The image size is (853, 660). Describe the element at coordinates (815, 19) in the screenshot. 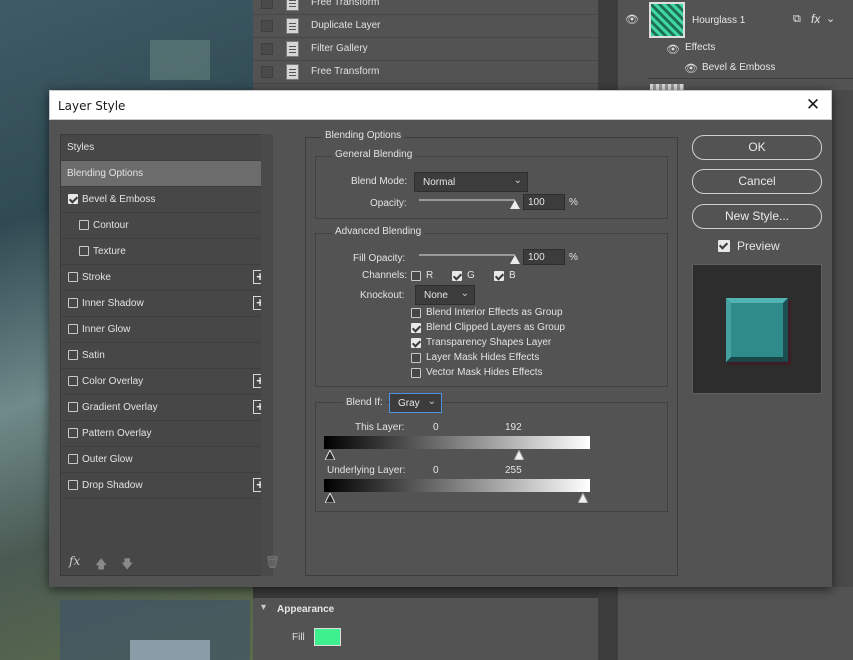

I see `fx-icon: fx` at that location.